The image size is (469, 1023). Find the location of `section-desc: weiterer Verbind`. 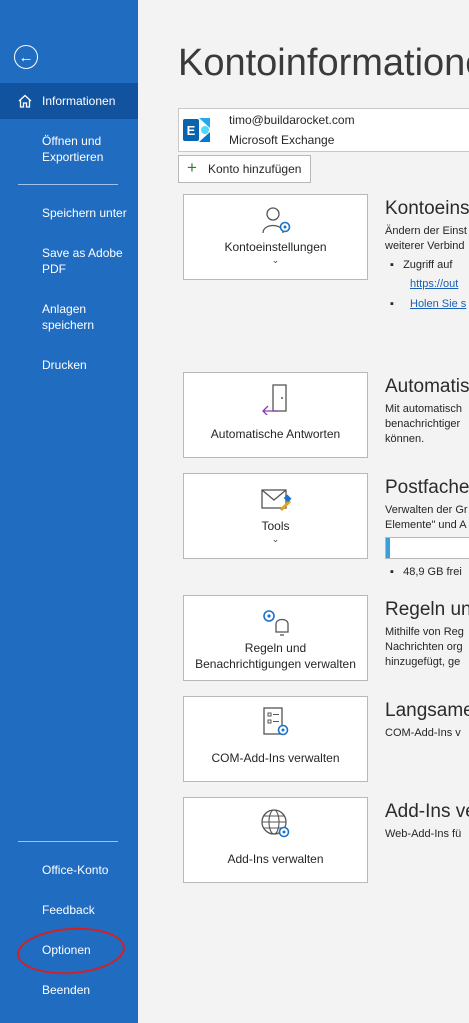

section-desc: weiterer Verbind is located at coordinates (425, 246).